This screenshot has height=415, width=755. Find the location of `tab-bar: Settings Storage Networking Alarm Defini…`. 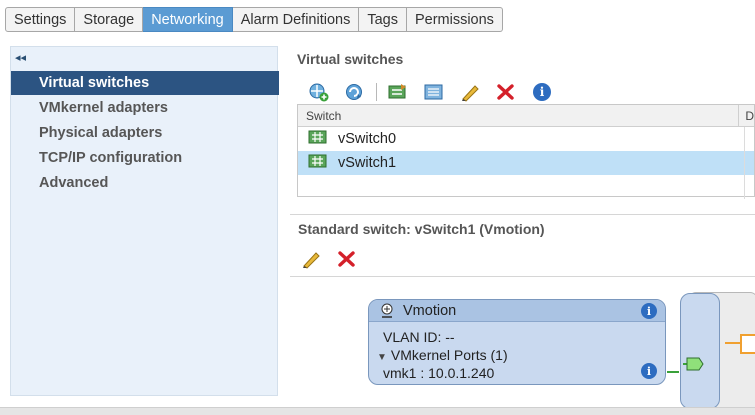

tab-bar: Settings Storage Networking Alarm Defini… is located at coordinates (254, 19).